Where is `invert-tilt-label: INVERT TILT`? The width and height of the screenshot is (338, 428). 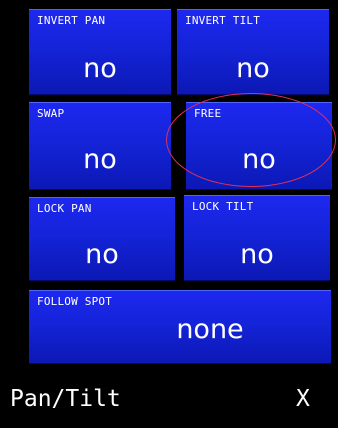 invert-tilt-label: INVERT TILT is located at coordinates (223, 20).